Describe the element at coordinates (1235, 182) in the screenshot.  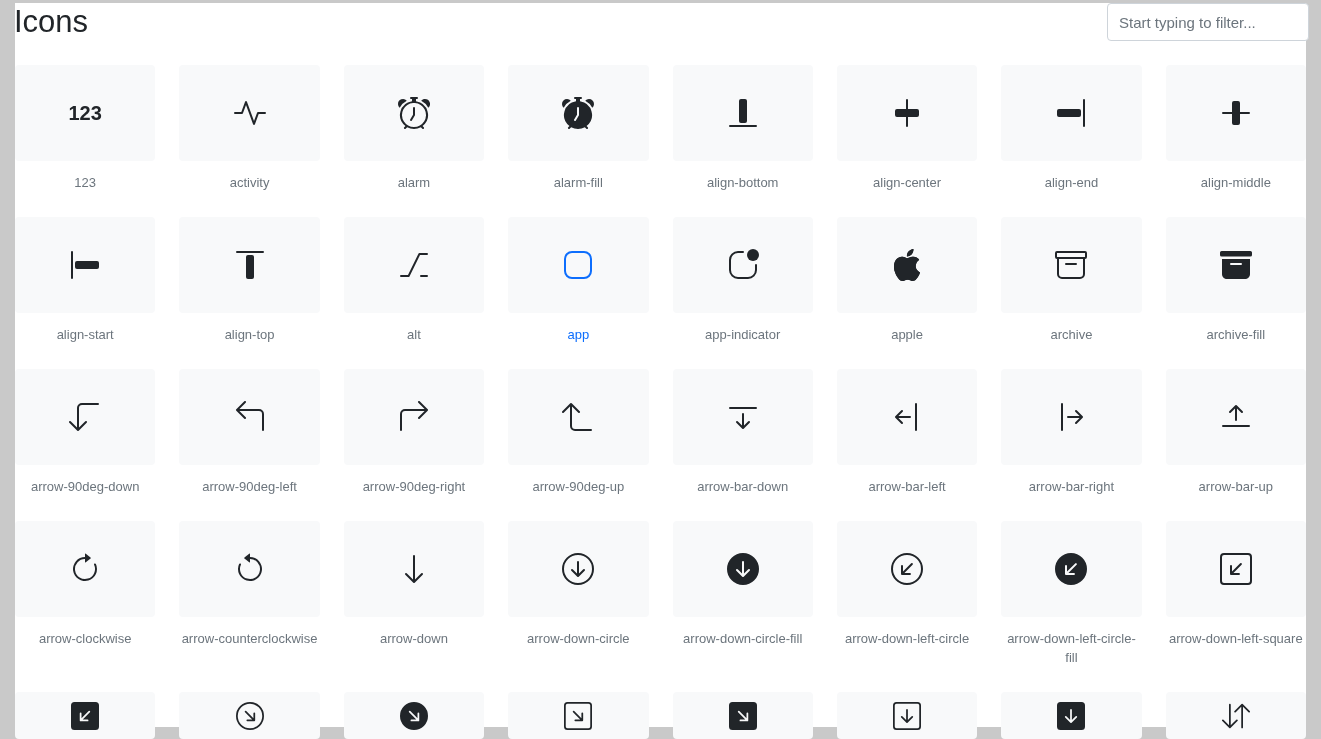
I see `icon-label: align-middle` at that location.